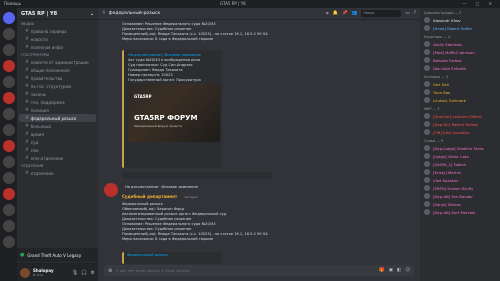  What do you see at coordinates (345, 13) in the screenshot?
I see `pin-icon: 📌` at bounding box center [345, 13].